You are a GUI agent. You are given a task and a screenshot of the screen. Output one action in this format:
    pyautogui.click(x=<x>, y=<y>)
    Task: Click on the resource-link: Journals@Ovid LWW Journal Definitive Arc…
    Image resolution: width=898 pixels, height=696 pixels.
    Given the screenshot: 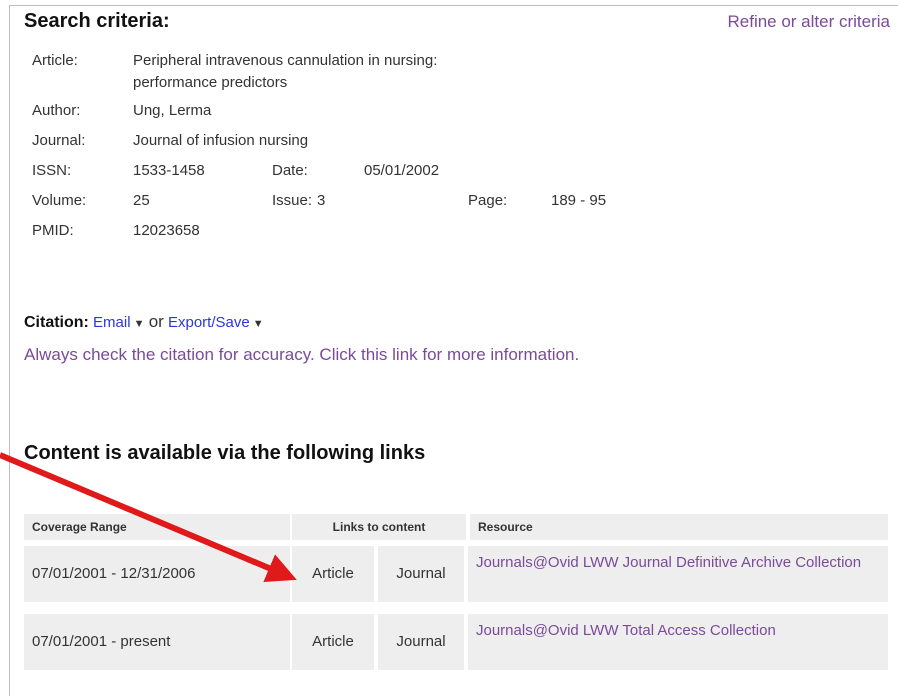 What is the action you would take?
    pyautogui.click(x=673, y=562)
    